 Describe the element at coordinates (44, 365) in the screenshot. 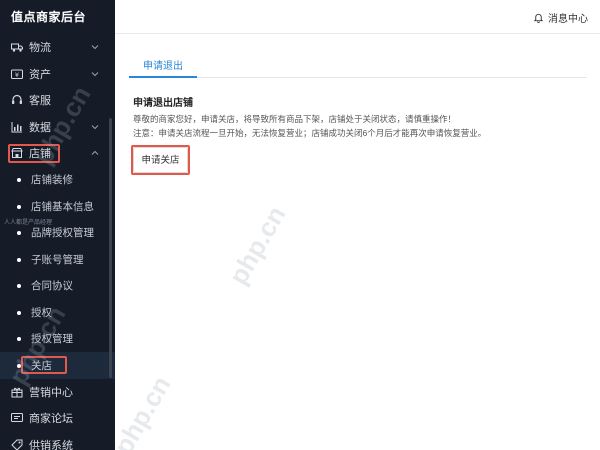

I see `highlight-box-close-store` at that location.